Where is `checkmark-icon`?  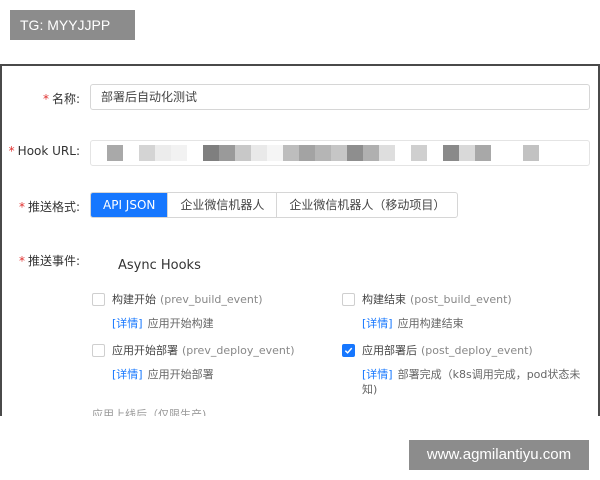 checkmark-icon is located at coordinates (348, 350).